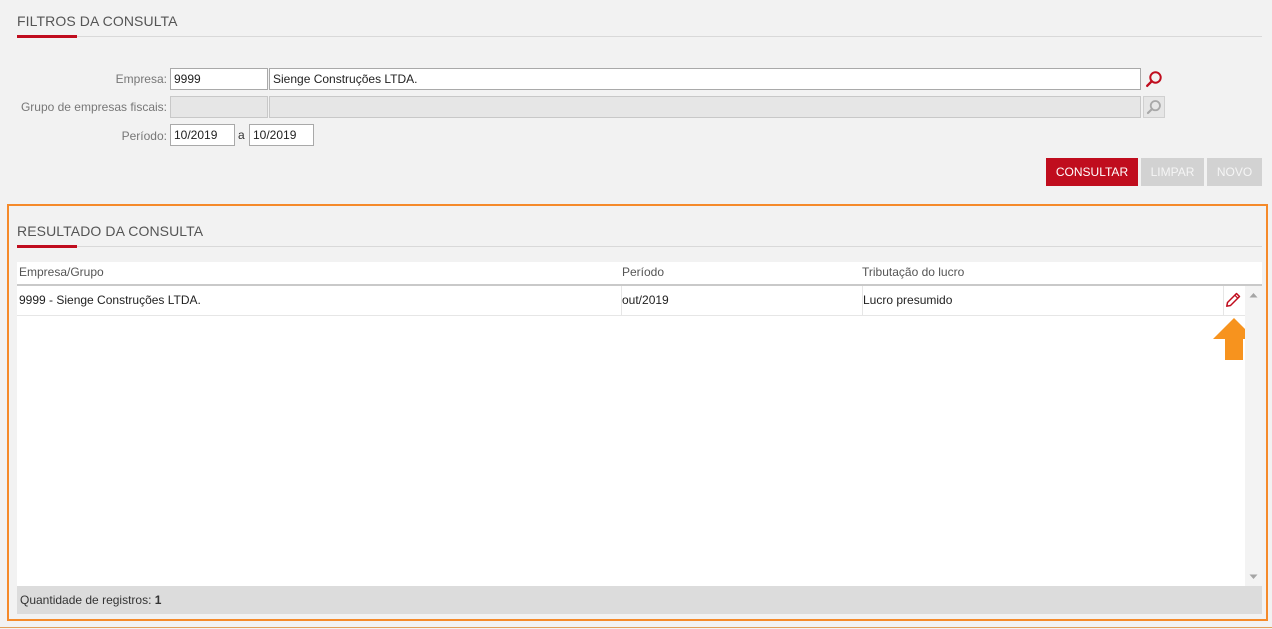  I want to click on results-title-divider, so click(639, 246).